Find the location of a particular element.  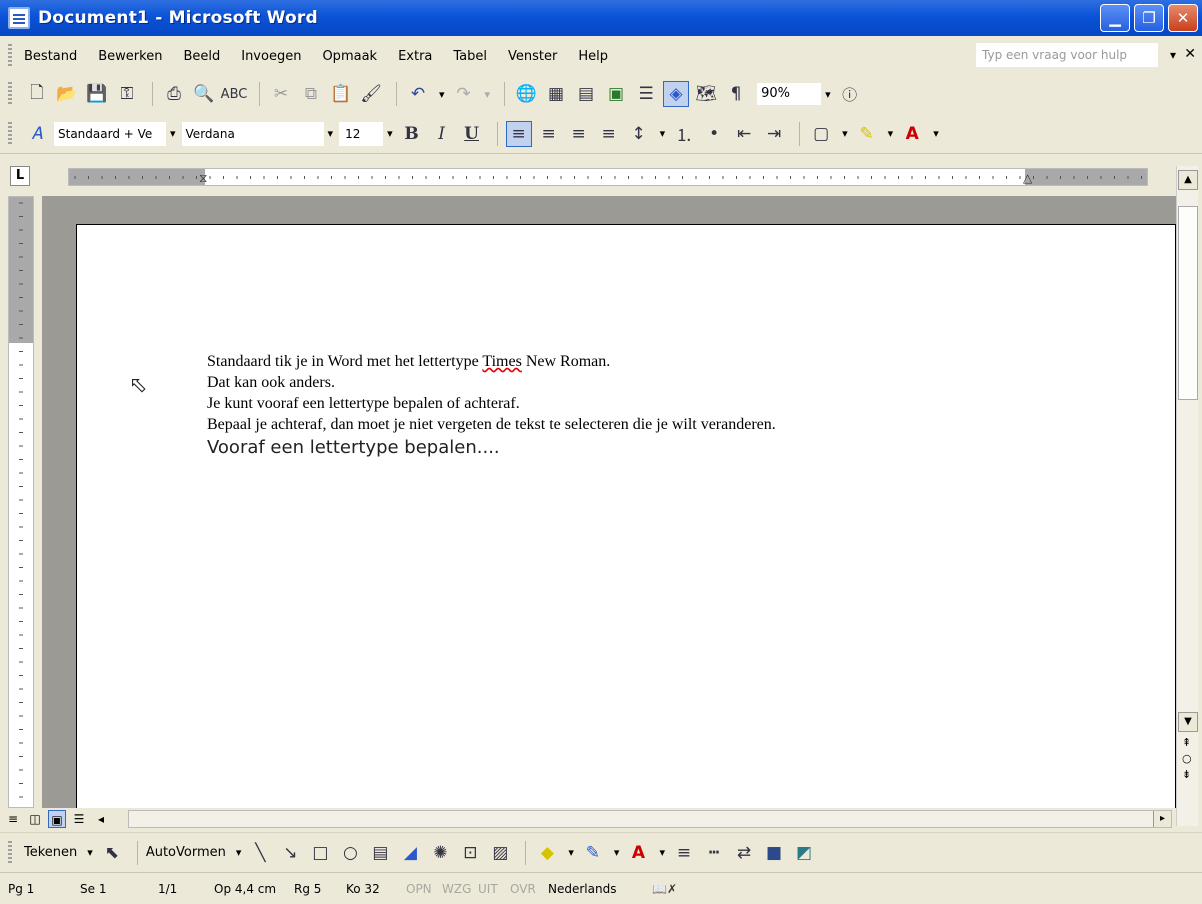

zoom-select: 90% is located at coordinates (789, 94).